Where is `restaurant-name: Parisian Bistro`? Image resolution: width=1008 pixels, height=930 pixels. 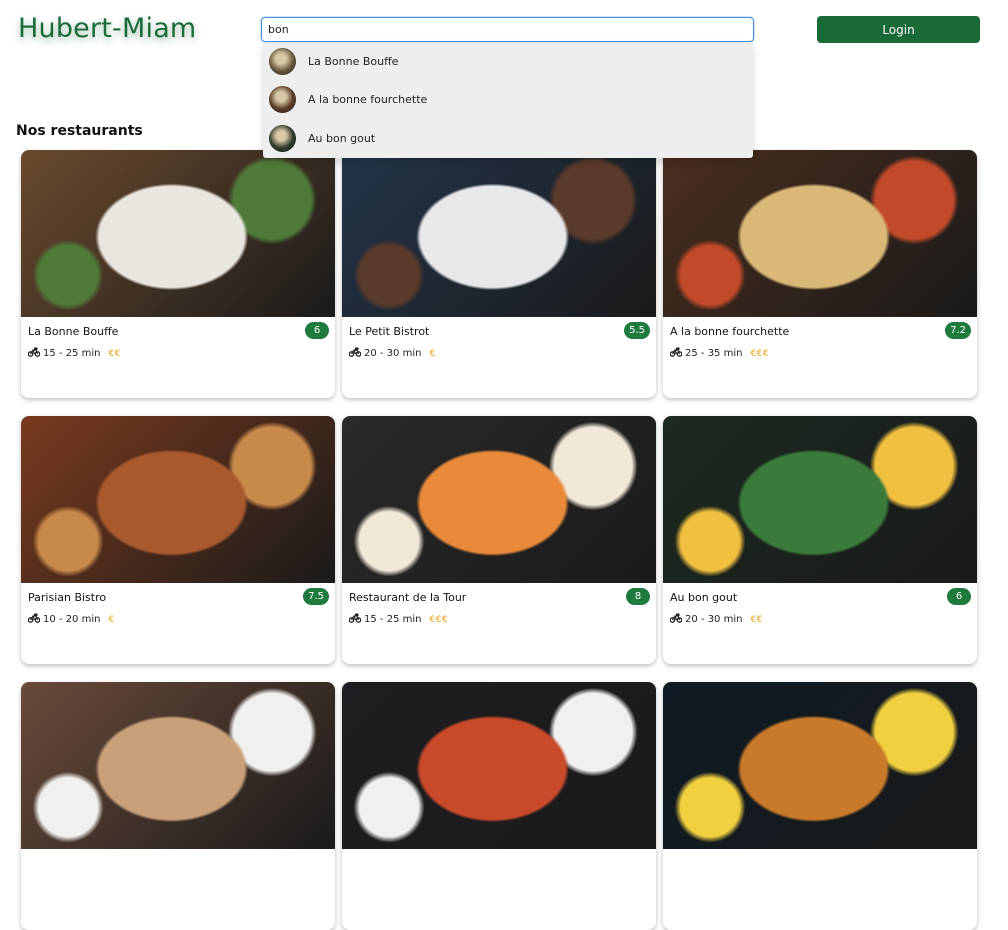 restaurant-name: Parisian Bistro is located at coordinates (67, 597).